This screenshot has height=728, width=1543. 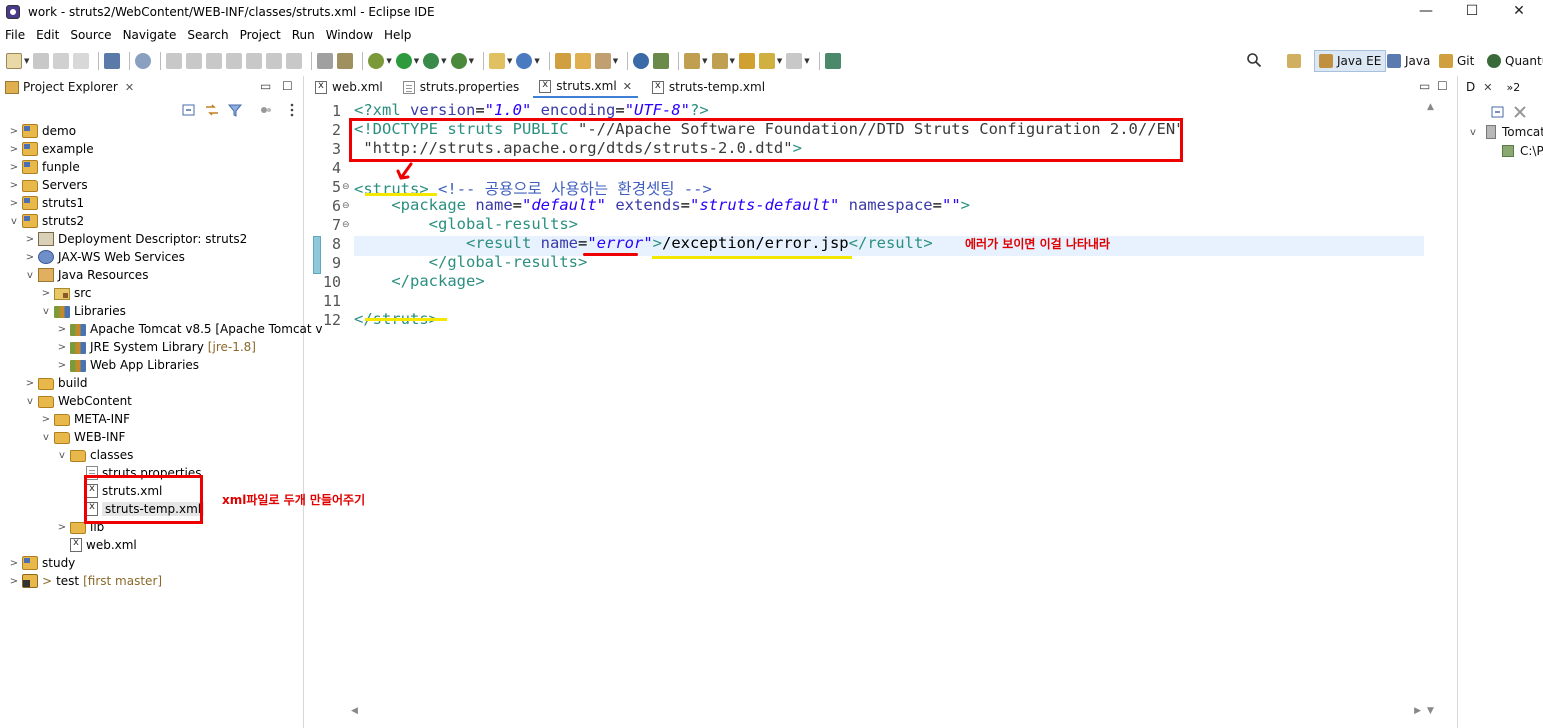 I want to click on code-line: <?xml version="1.0" encoding="UTF-8"?>, so click(x=531, y=110).